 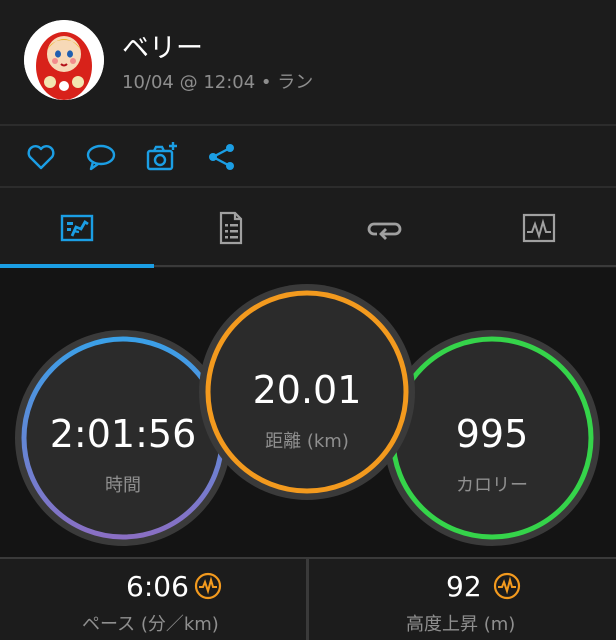 I want to click on elevation-label: 高度上昇 (m), so click(x=461, y=624).